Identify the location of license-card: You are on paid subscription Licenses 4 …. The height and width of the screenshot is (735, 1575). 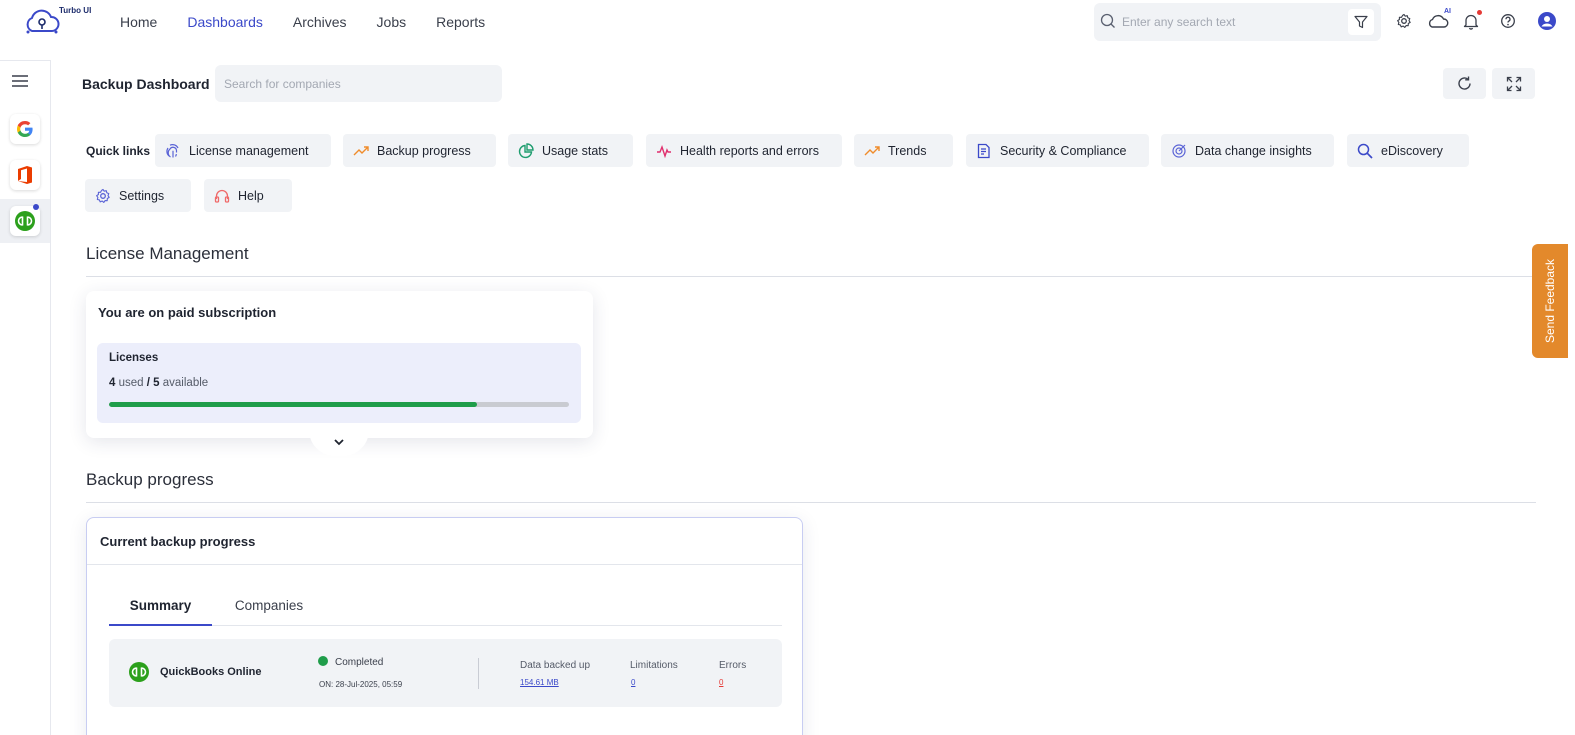
(339, 364).